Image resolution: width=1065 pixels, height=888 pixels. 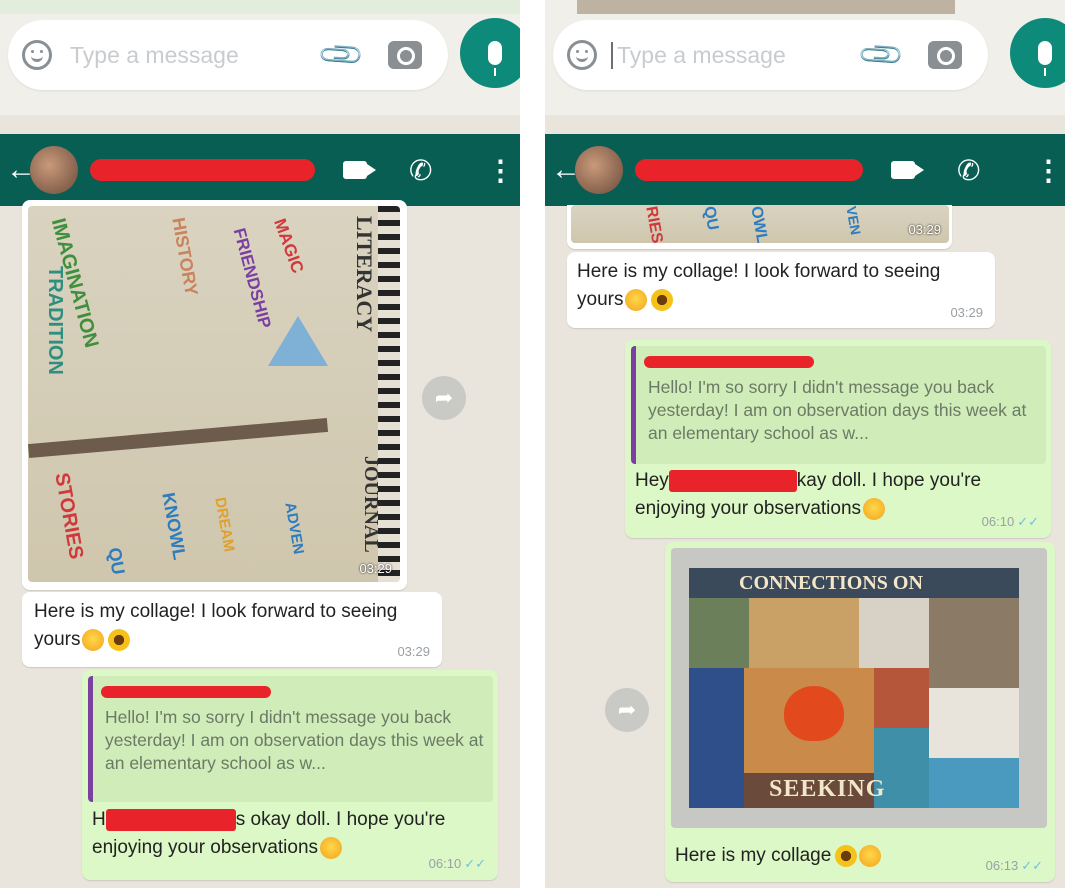 I want to click on collage-word: FRIENDSHIP, so click(x=252, y=278).